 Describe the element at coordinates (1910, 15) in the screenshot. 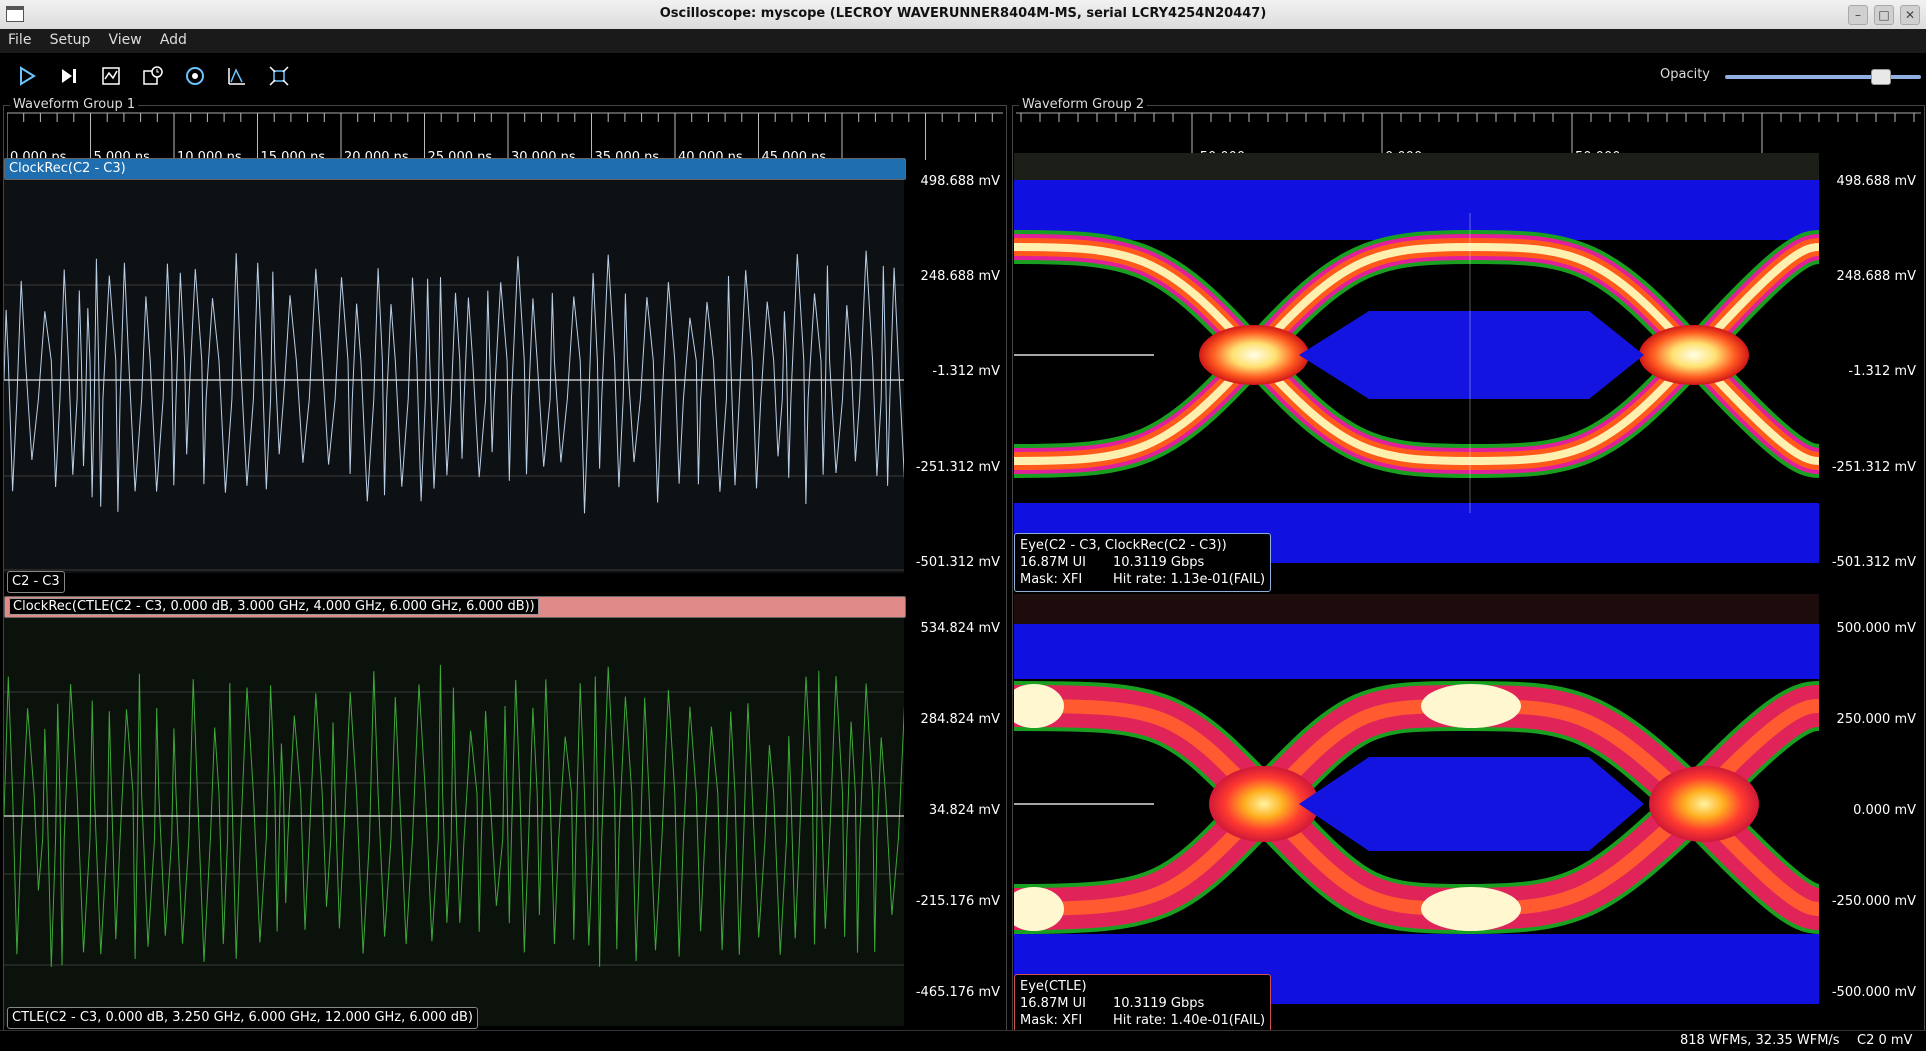

I see `close-button: ✕` at that location.